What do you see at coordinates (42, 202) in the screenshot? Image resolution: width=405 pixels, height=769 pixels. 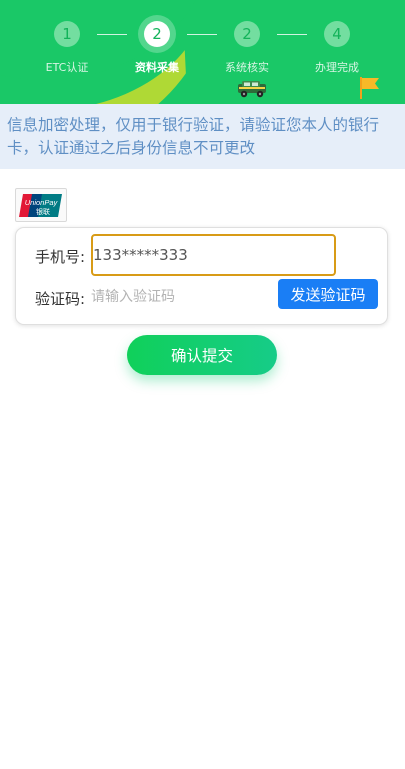 I see `unionpay-logo-text: UnionPay` at bounding box center [42, 202].